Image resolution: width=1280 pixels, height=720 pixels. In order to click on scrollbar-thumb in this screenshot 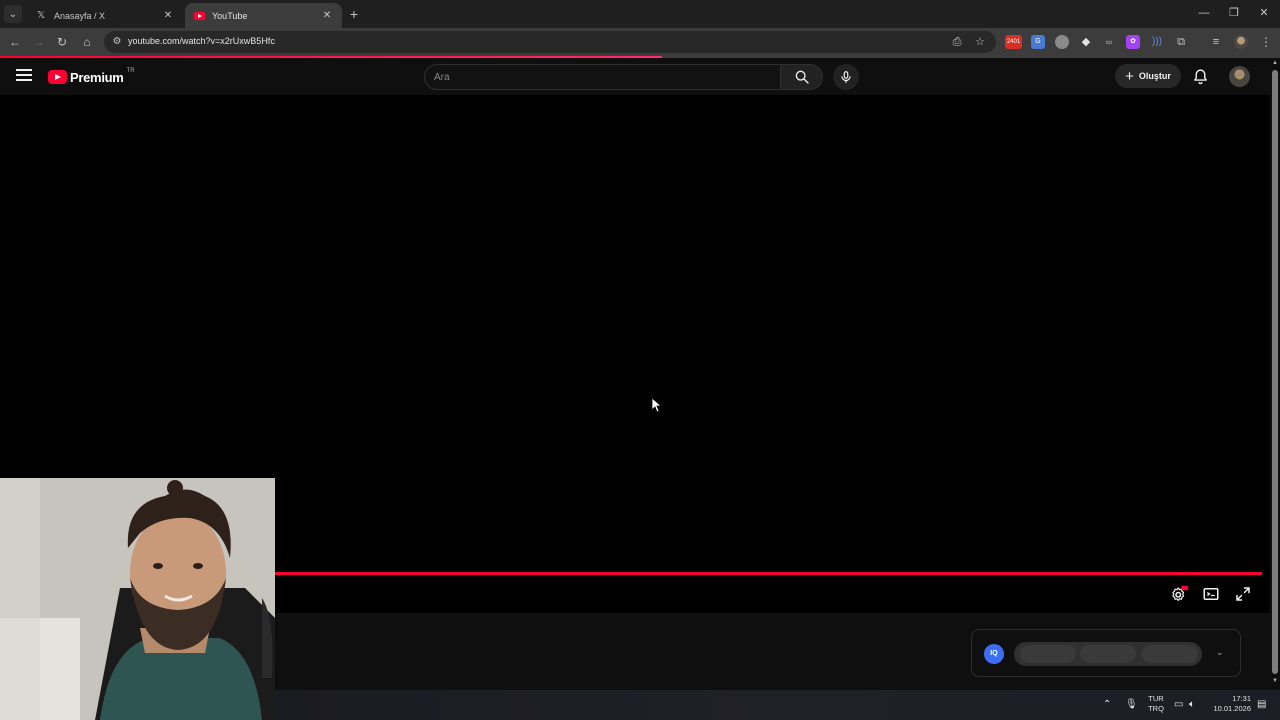, I will do `click(1275, 372)`.